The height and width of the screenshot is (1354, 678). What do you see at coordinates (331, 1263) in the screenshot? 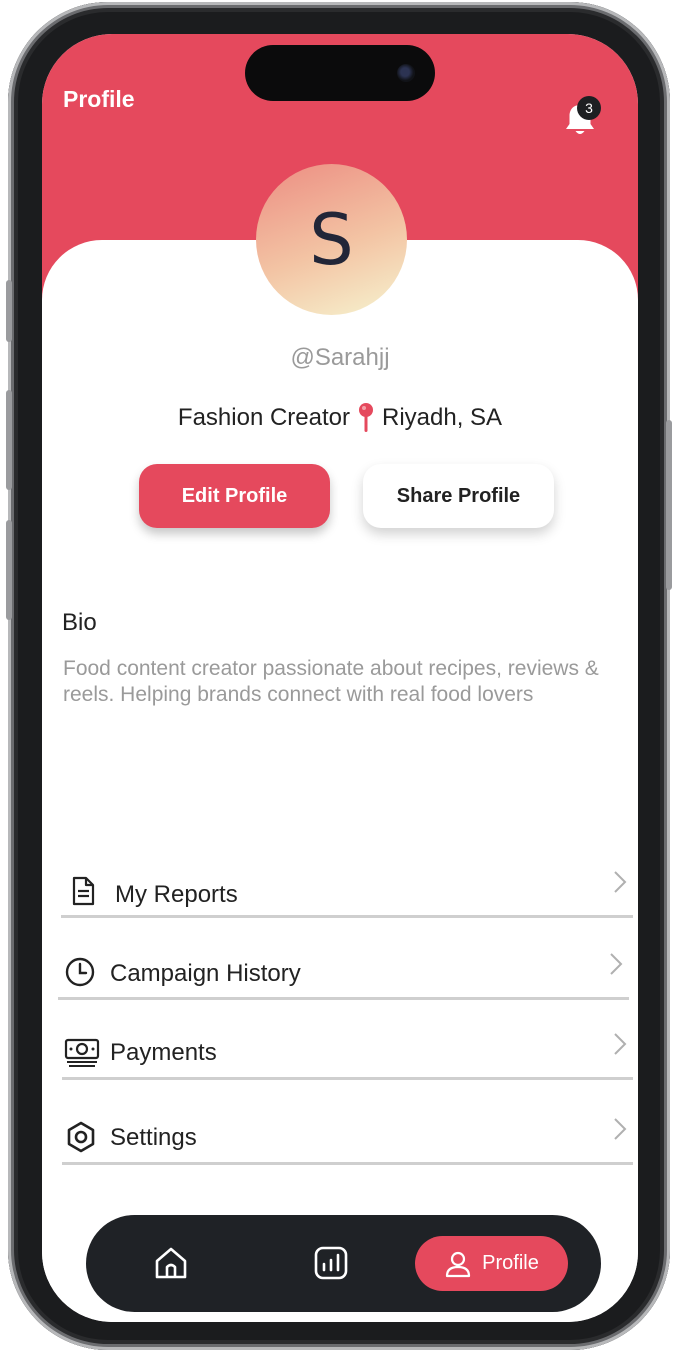
I see `chart-icon` at bounding box center [331, 1263].